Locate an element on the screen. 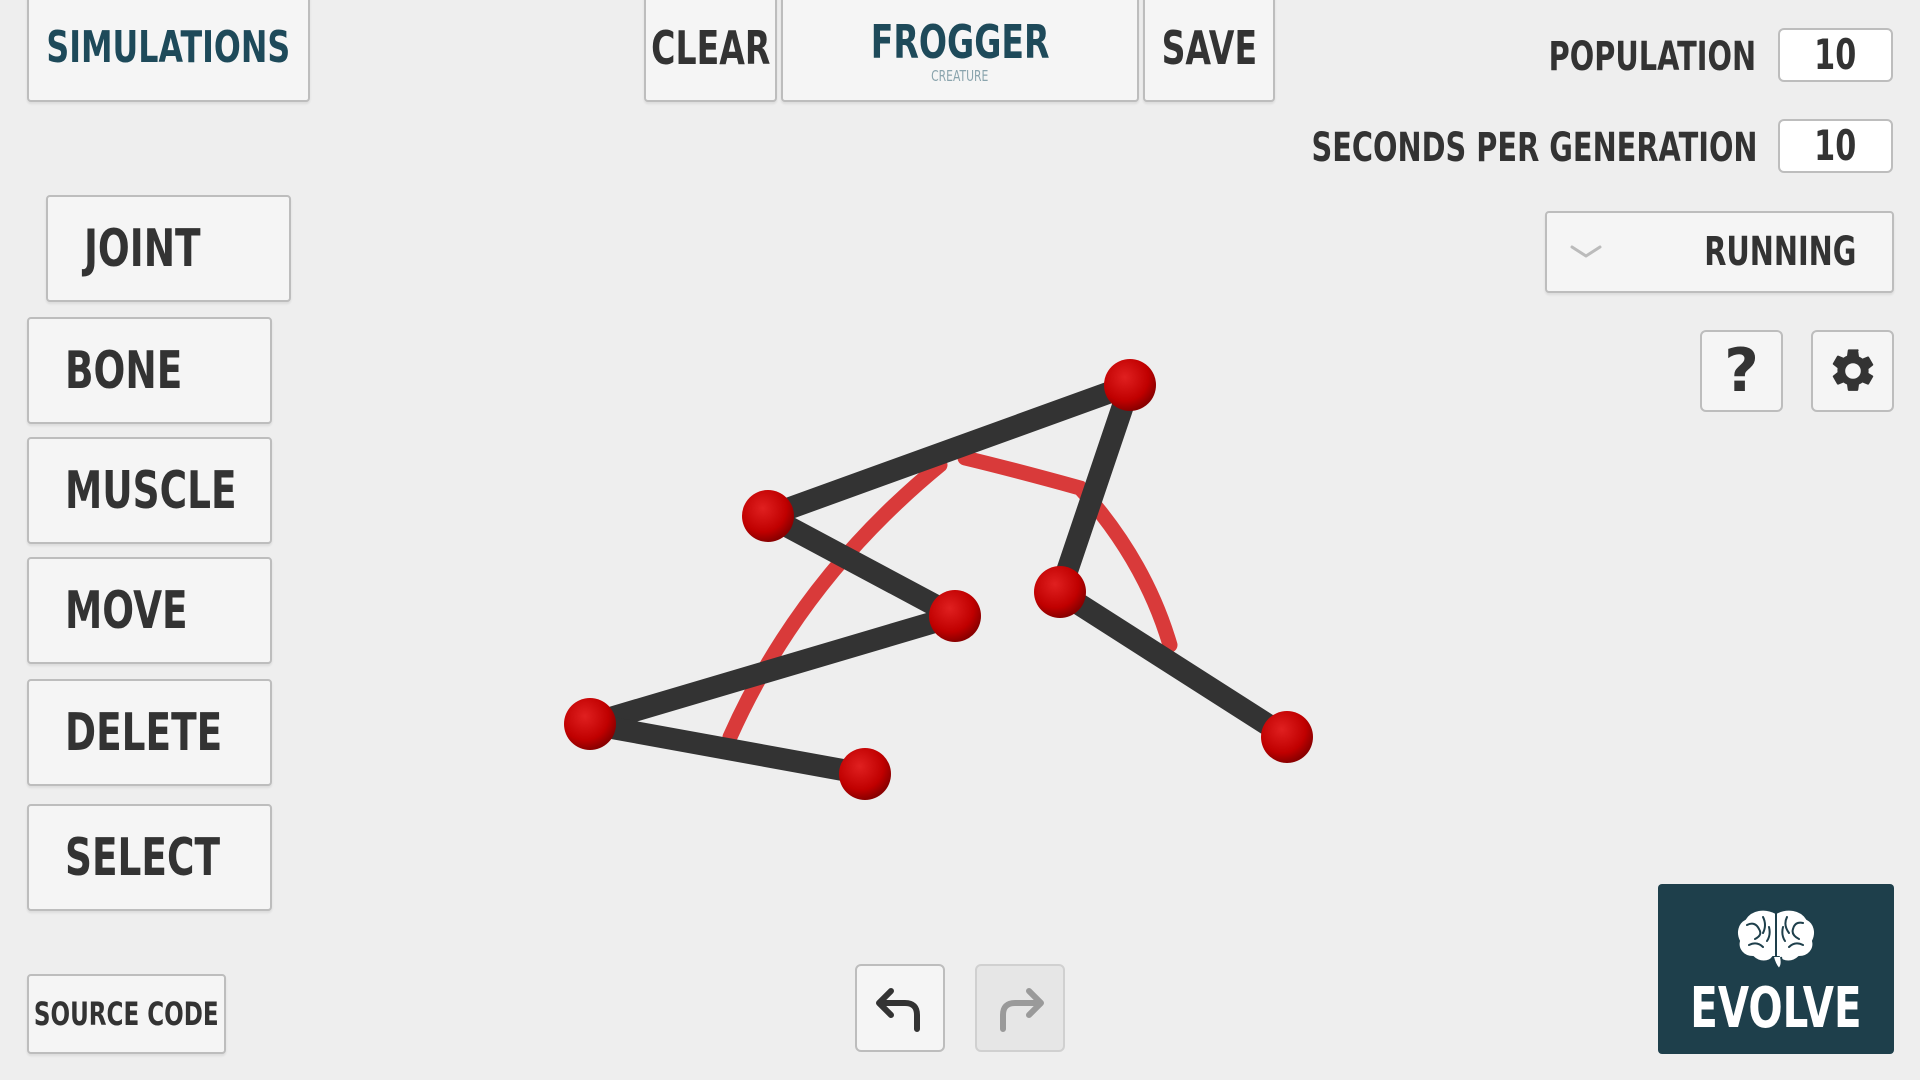  population-input: 10 is located at coordinates (1835, 55).